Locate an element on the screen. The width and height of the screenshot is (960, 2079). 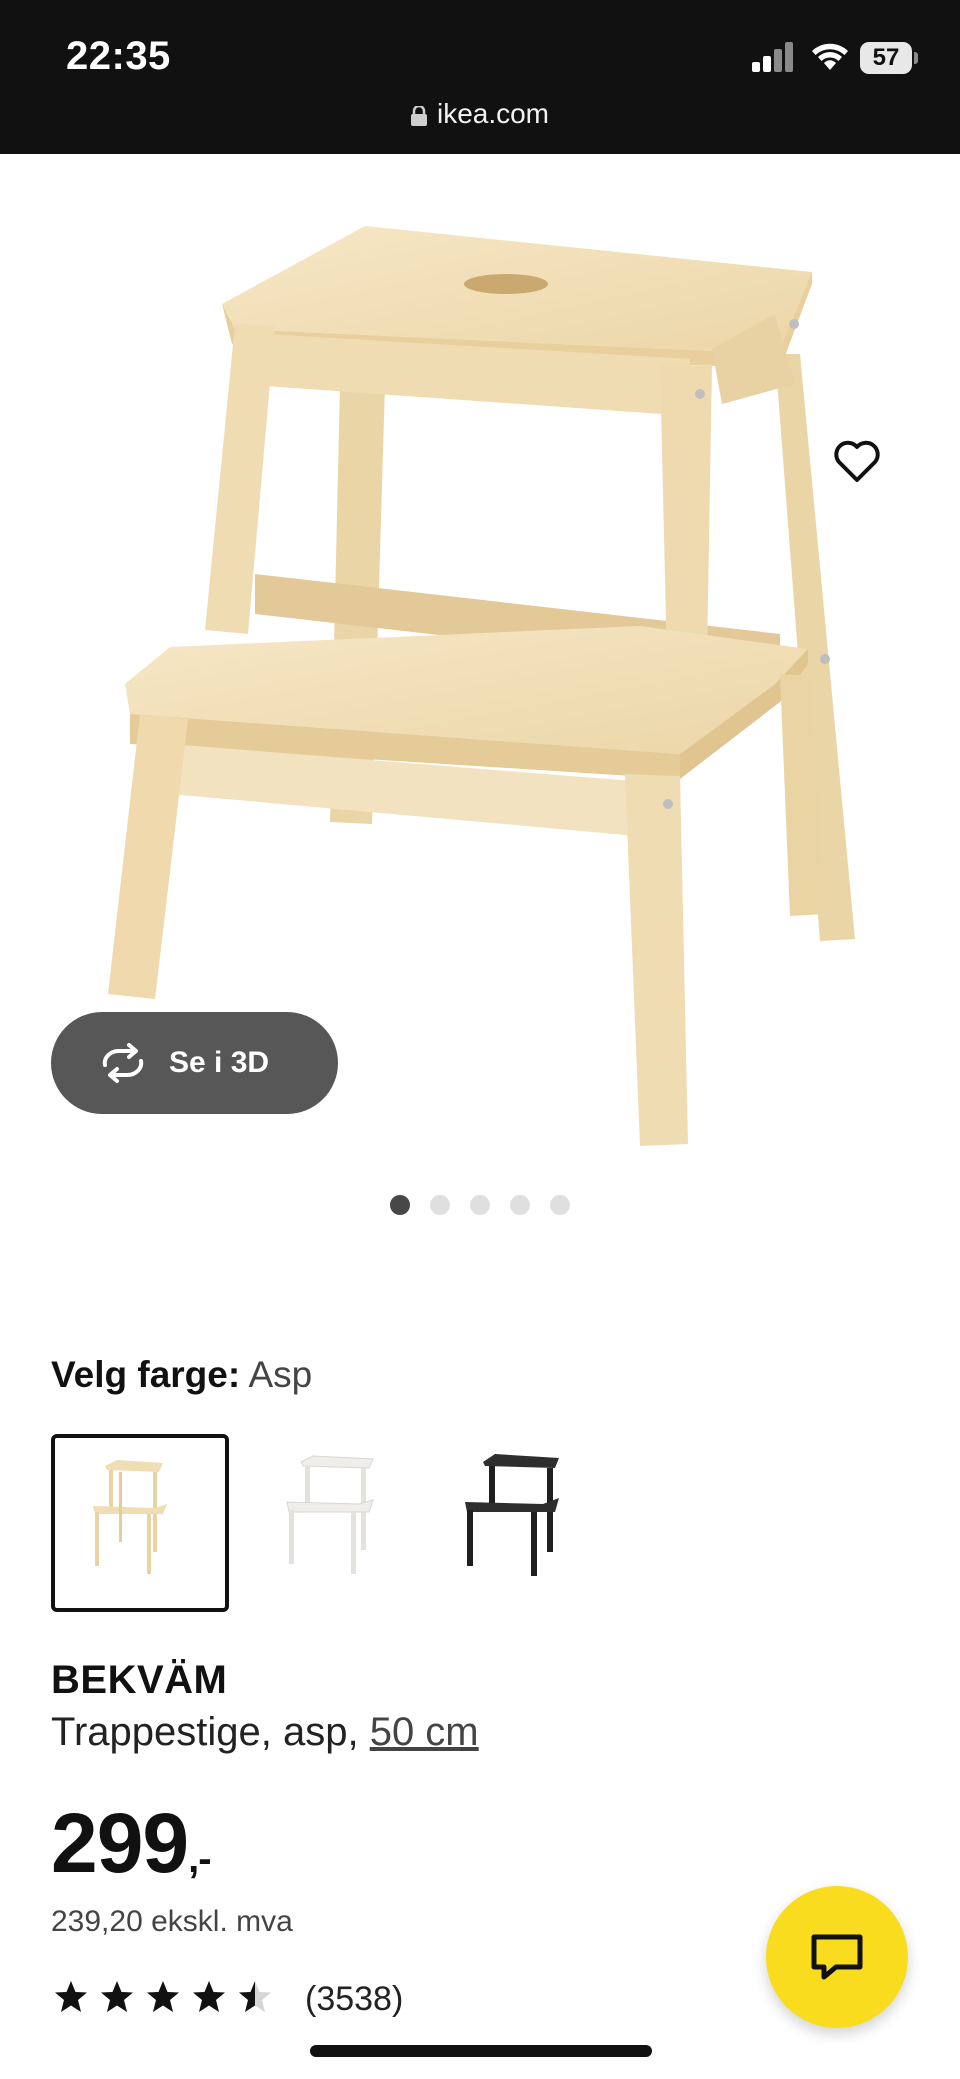
view-in-3d-button: Se i 3D is located at coordinates (194, 1063).